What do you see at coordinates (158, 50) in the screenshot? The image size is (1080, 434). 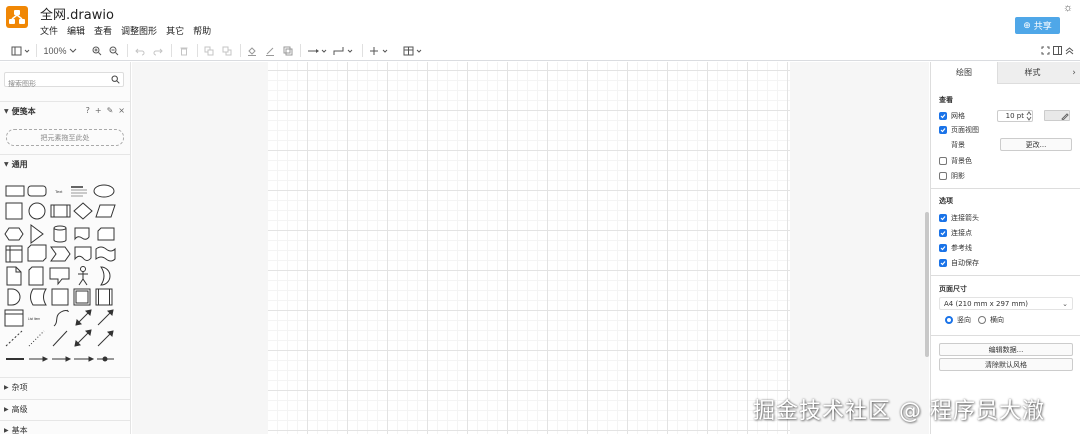 I see `redo-icon` at bounding box center [158, 50].